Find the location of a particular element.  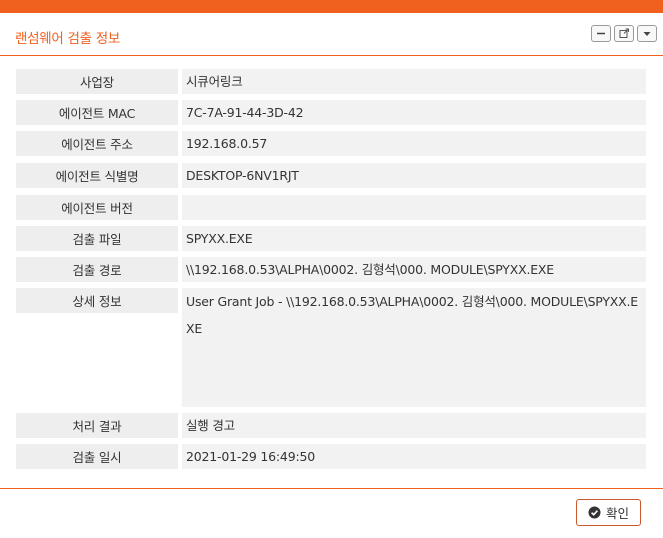

popout-icon is located at coordinates (624, 33).